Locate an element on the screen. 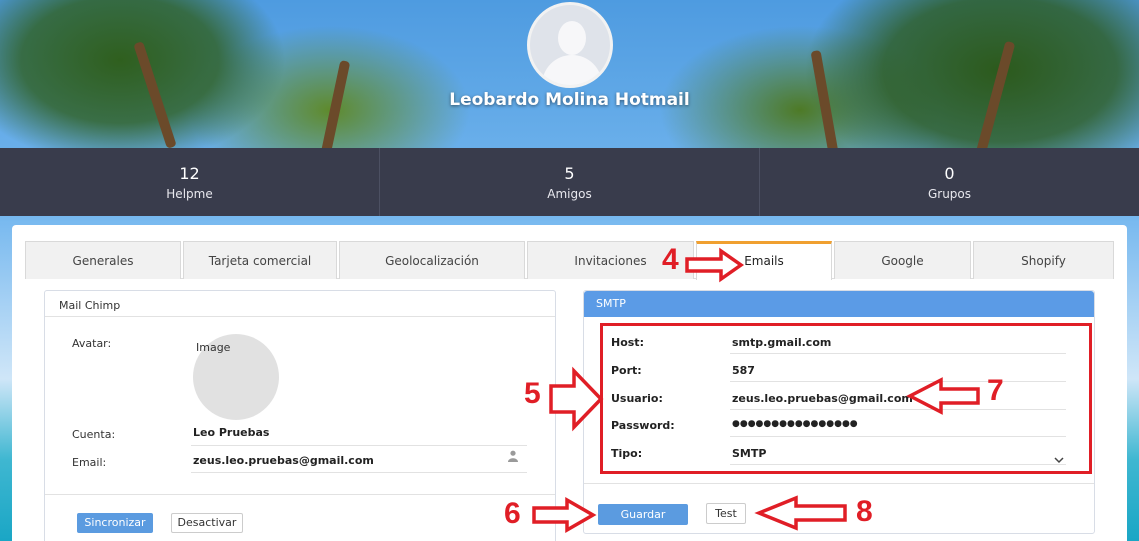 This screenshot has height=541, width=1139. stat-value: 0 is located at coordinates (949, 173).